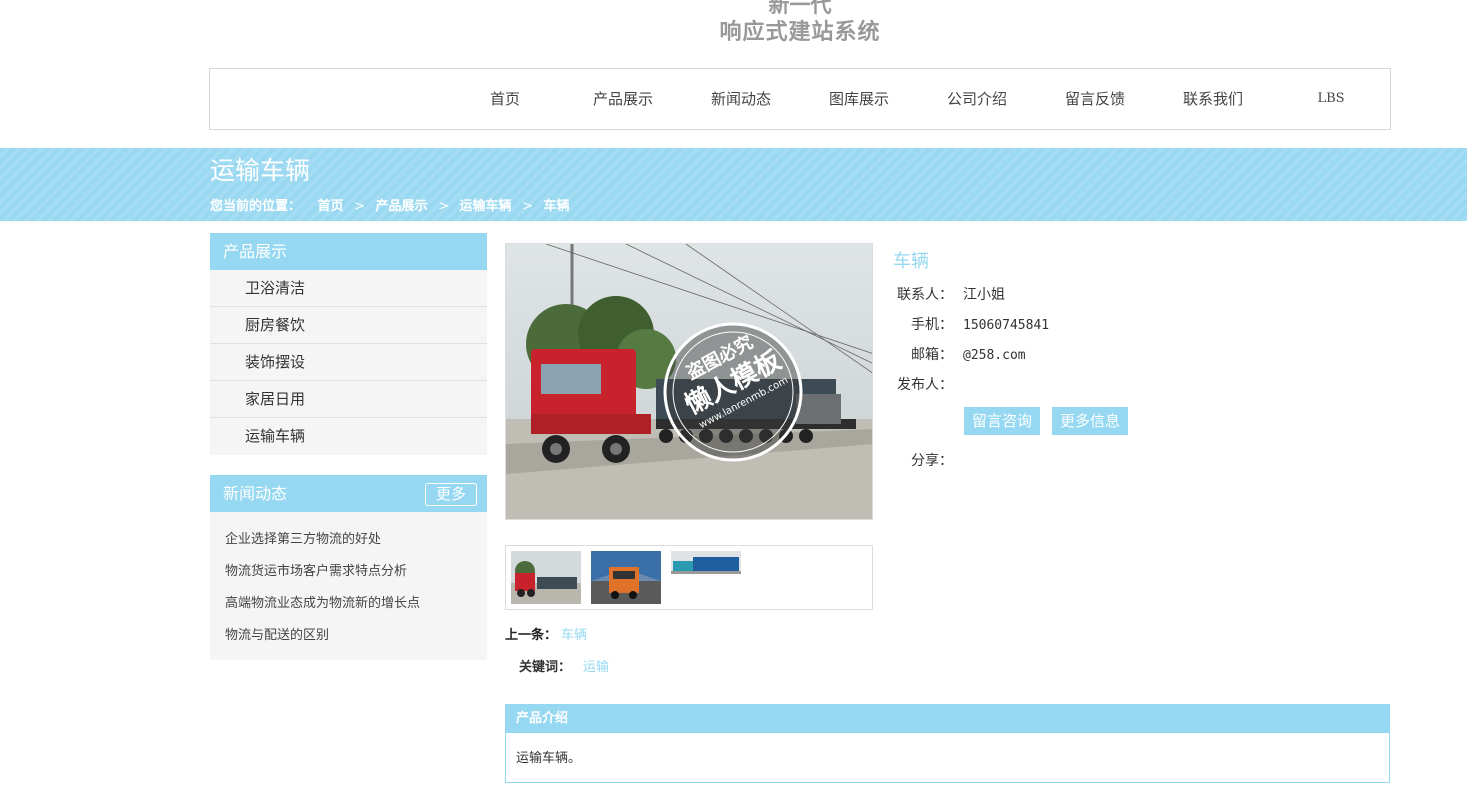 This screenshot has height=785, width=1467. I want to click on news-item: 物流货运市场客户需求特点分析, so click(348, 572).